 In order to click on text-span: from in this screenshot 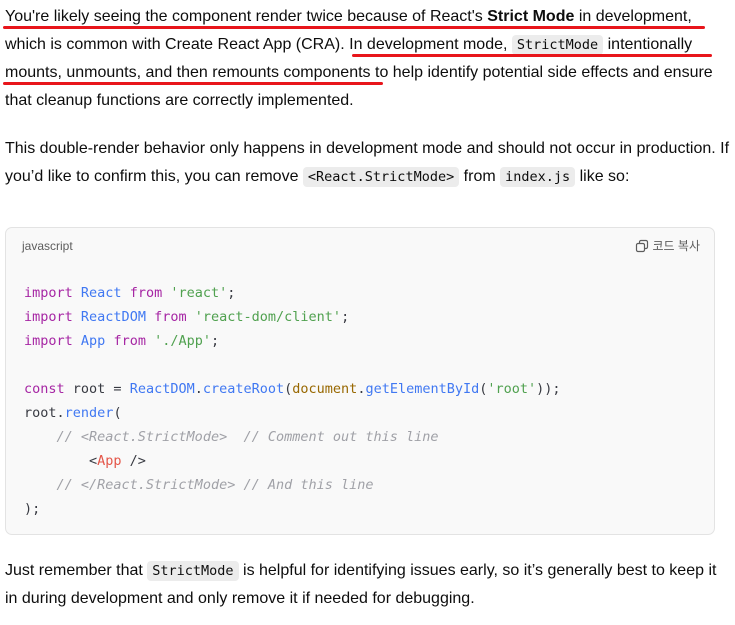, I will do `click(480, 176)`.